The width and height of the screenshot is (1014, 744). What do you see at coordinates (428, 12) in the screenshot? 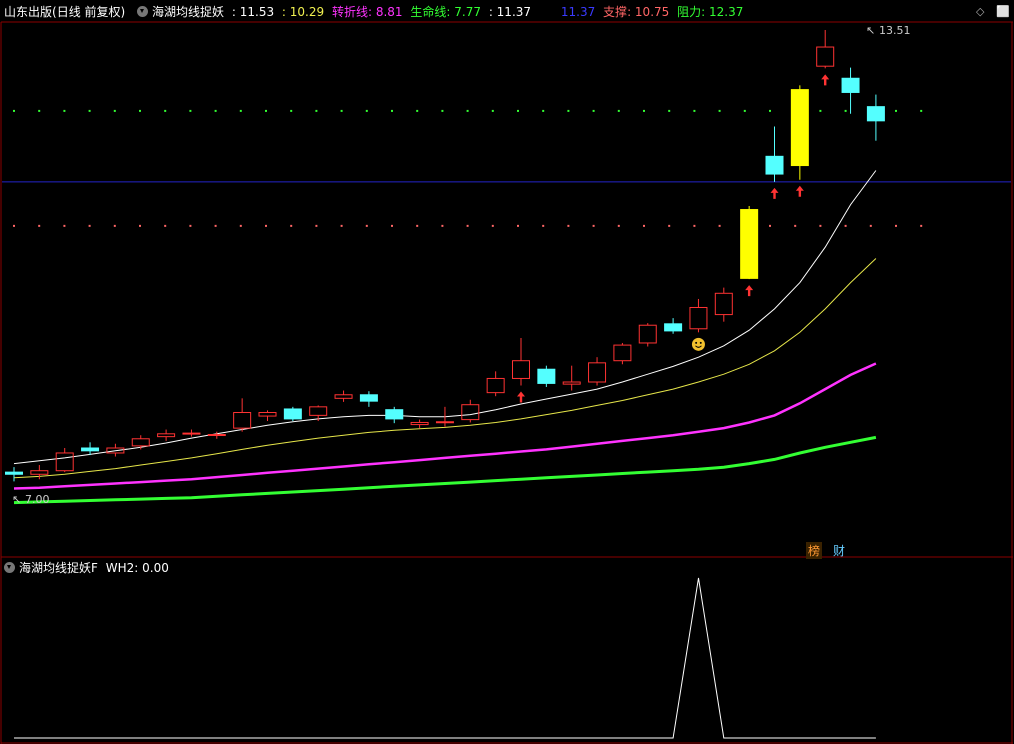
I see `life-label: 生命线` at bounding box center [428, 12].